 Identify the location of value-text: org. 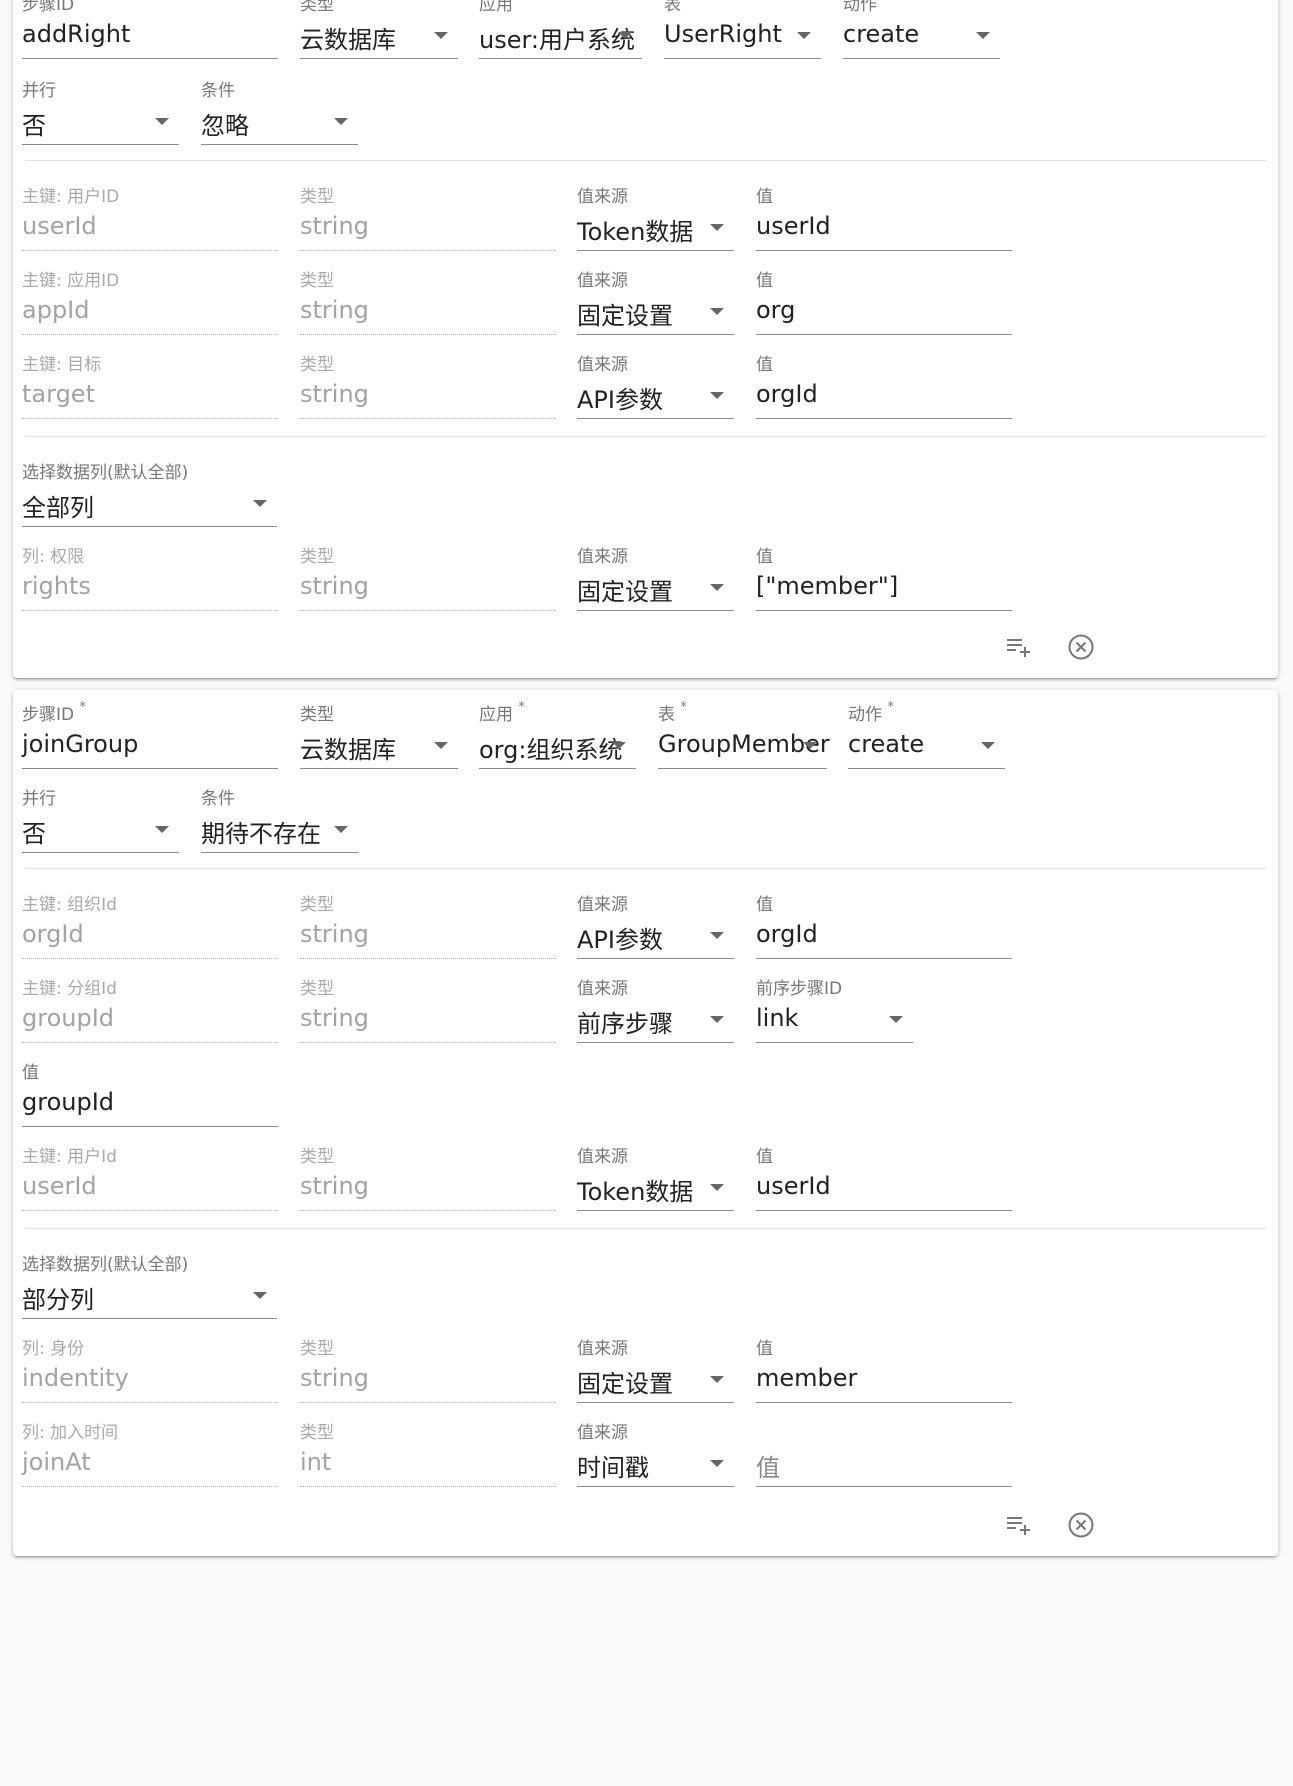
(776, 310).